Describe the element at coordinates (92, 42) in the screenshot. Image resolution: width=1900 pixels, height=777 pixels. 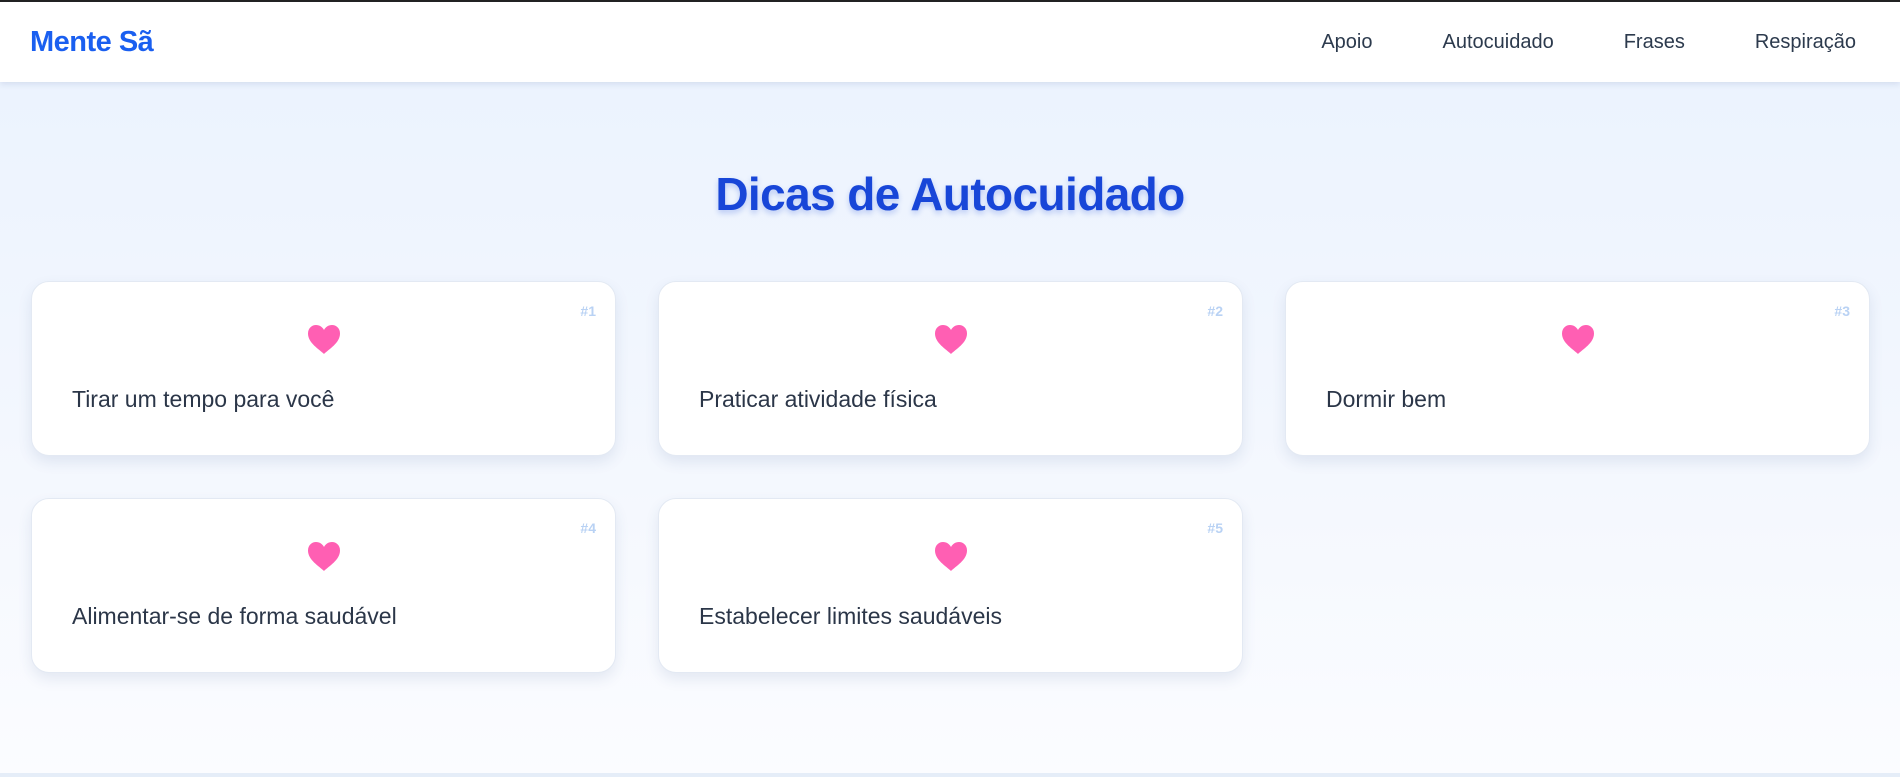
I see `site-logo: Mente Sã` at that location.